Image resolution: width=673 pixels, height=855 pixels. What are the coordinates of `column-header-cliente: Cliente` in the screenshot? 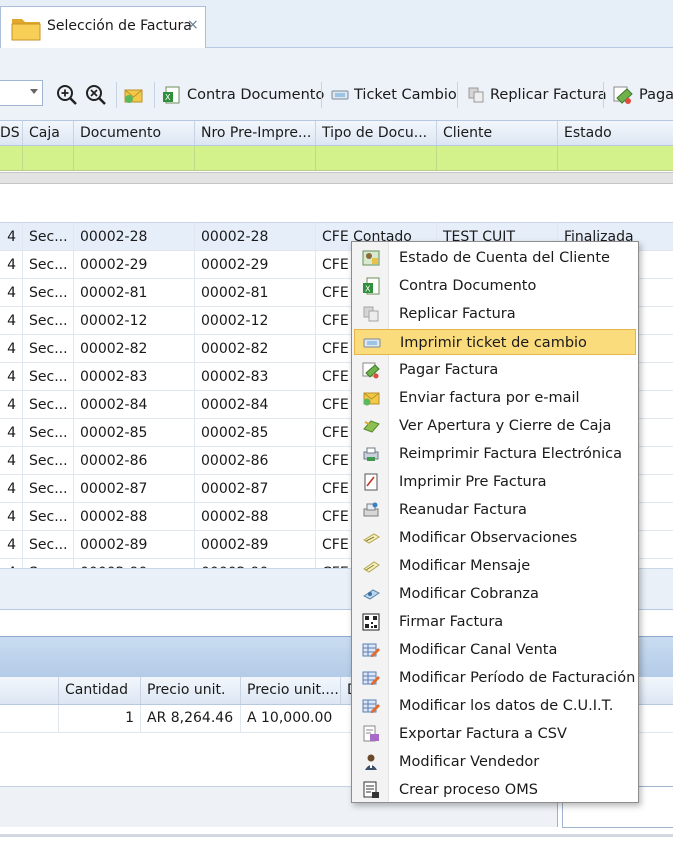 It's located at (496, 133).